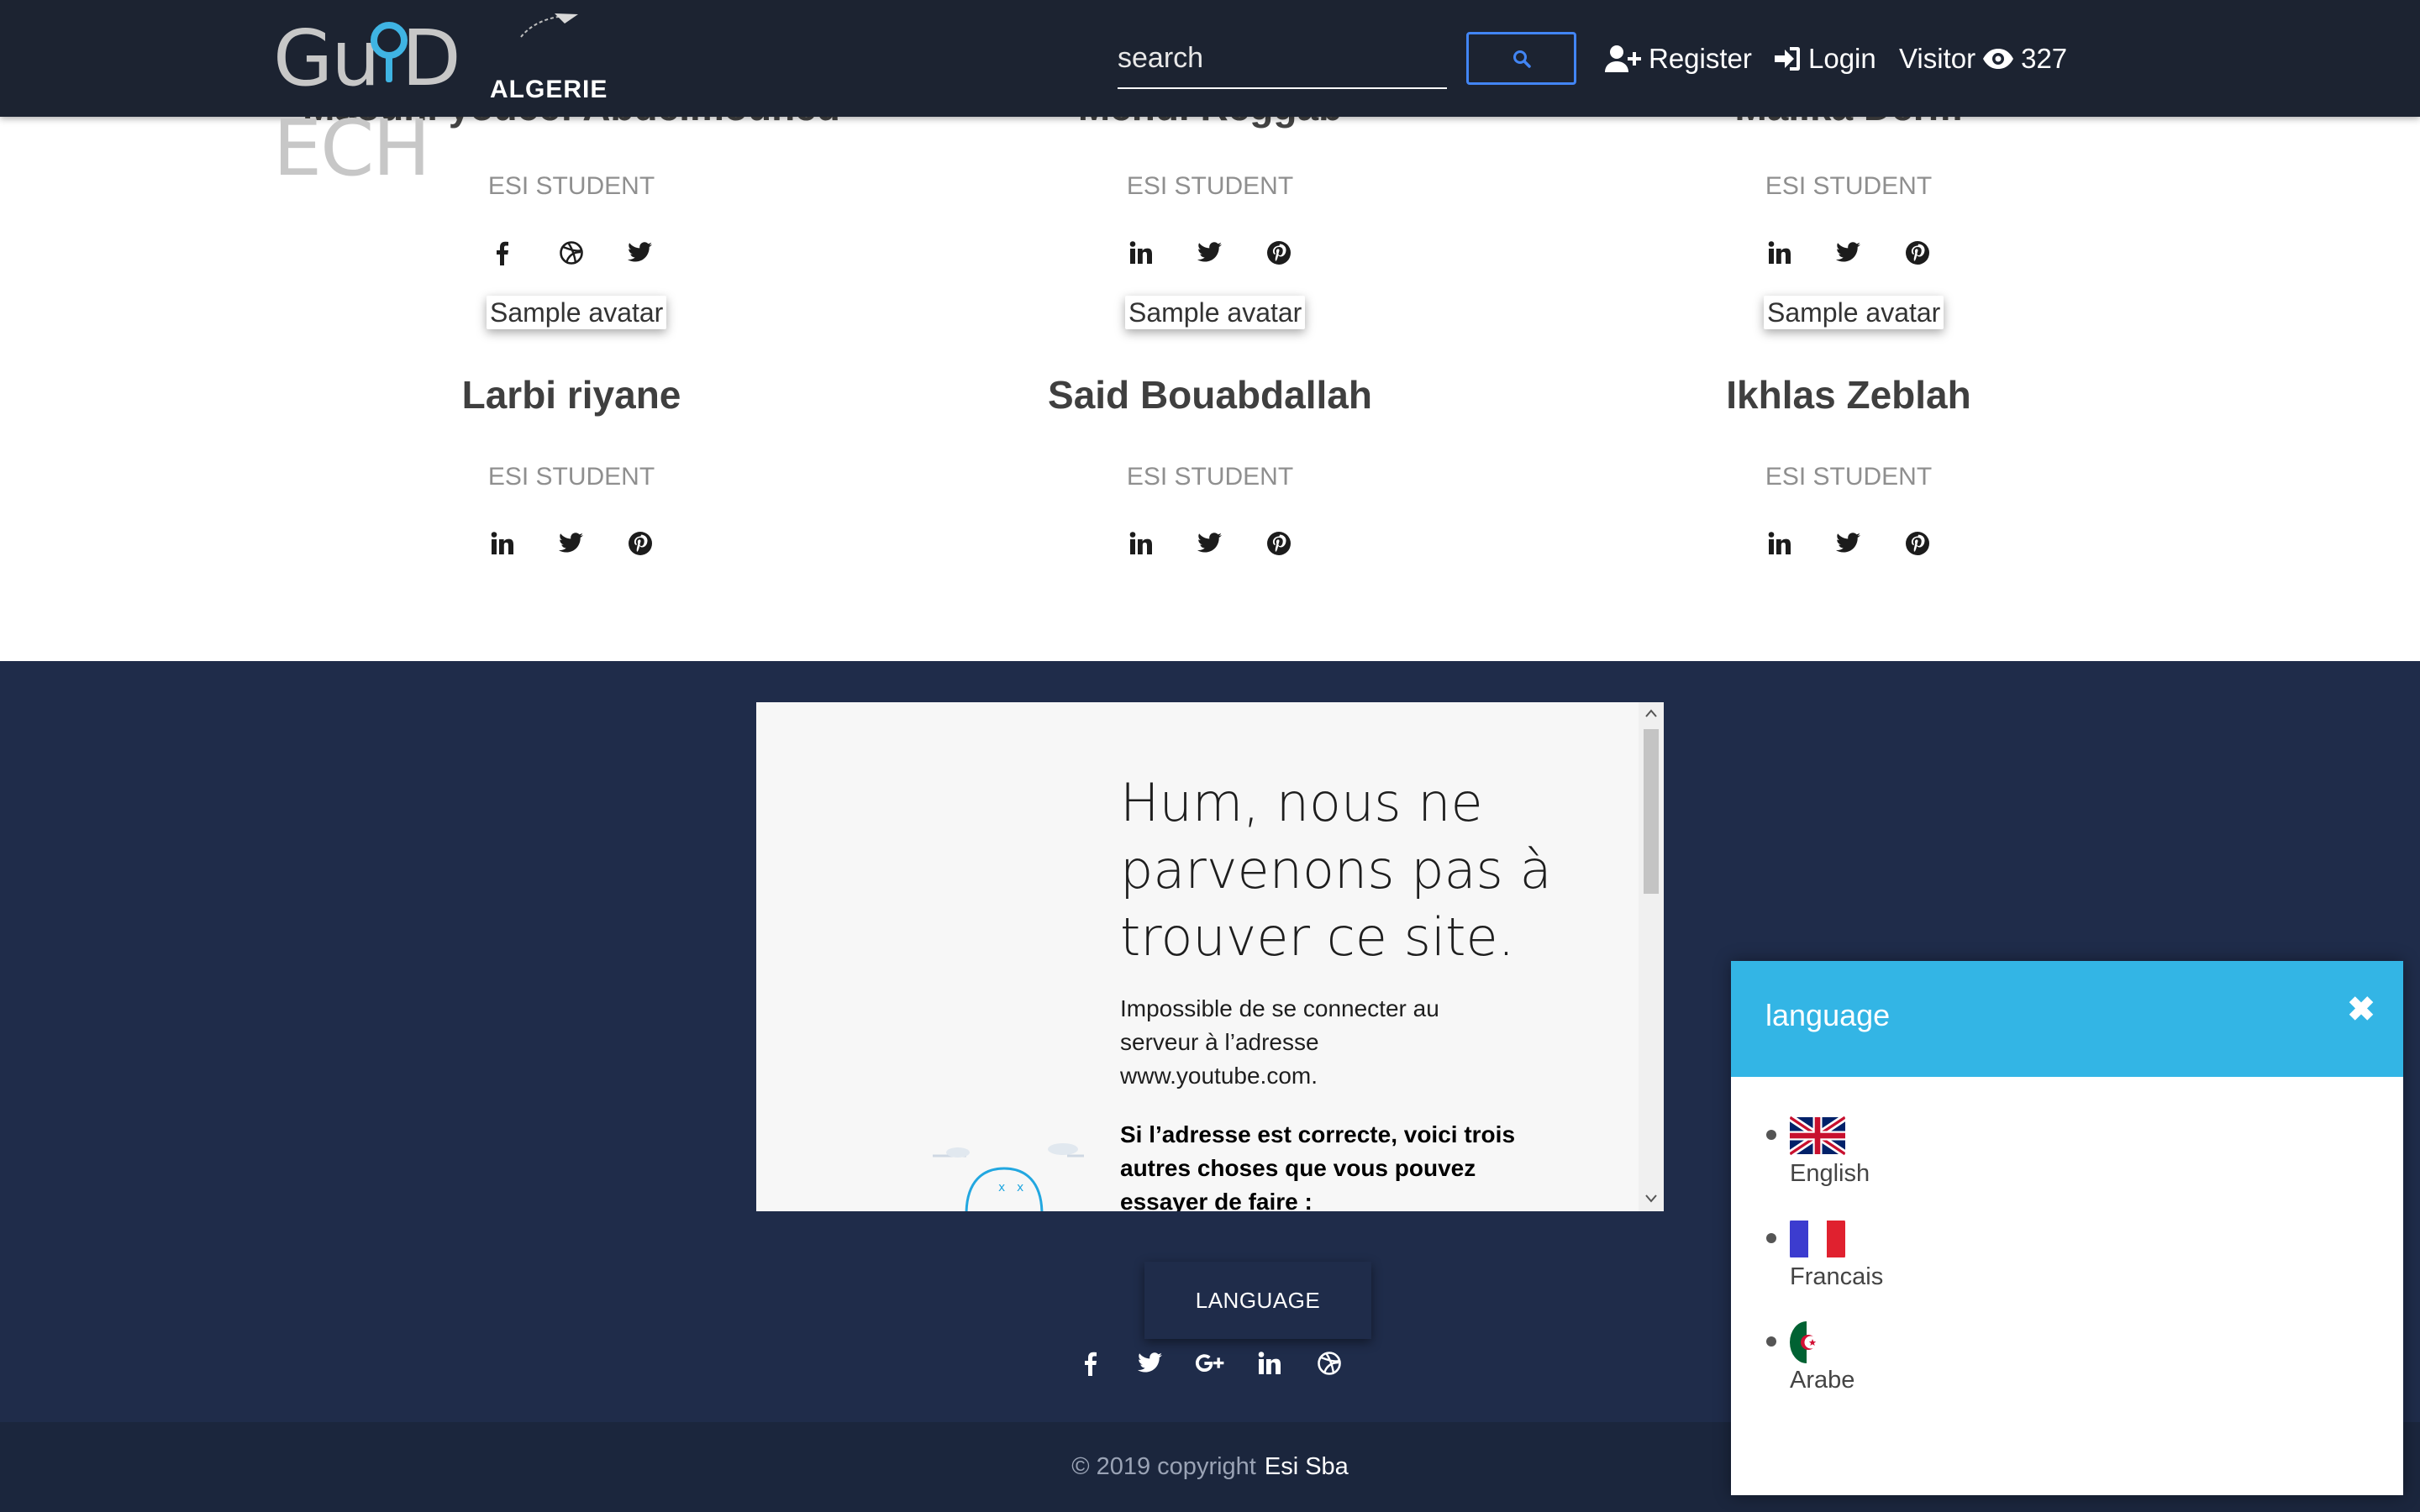 Image resolution: width=2420 pixels, height=1512 pixels. I want to click on member-name: Said Bouabdallah, so click(1210, 395).